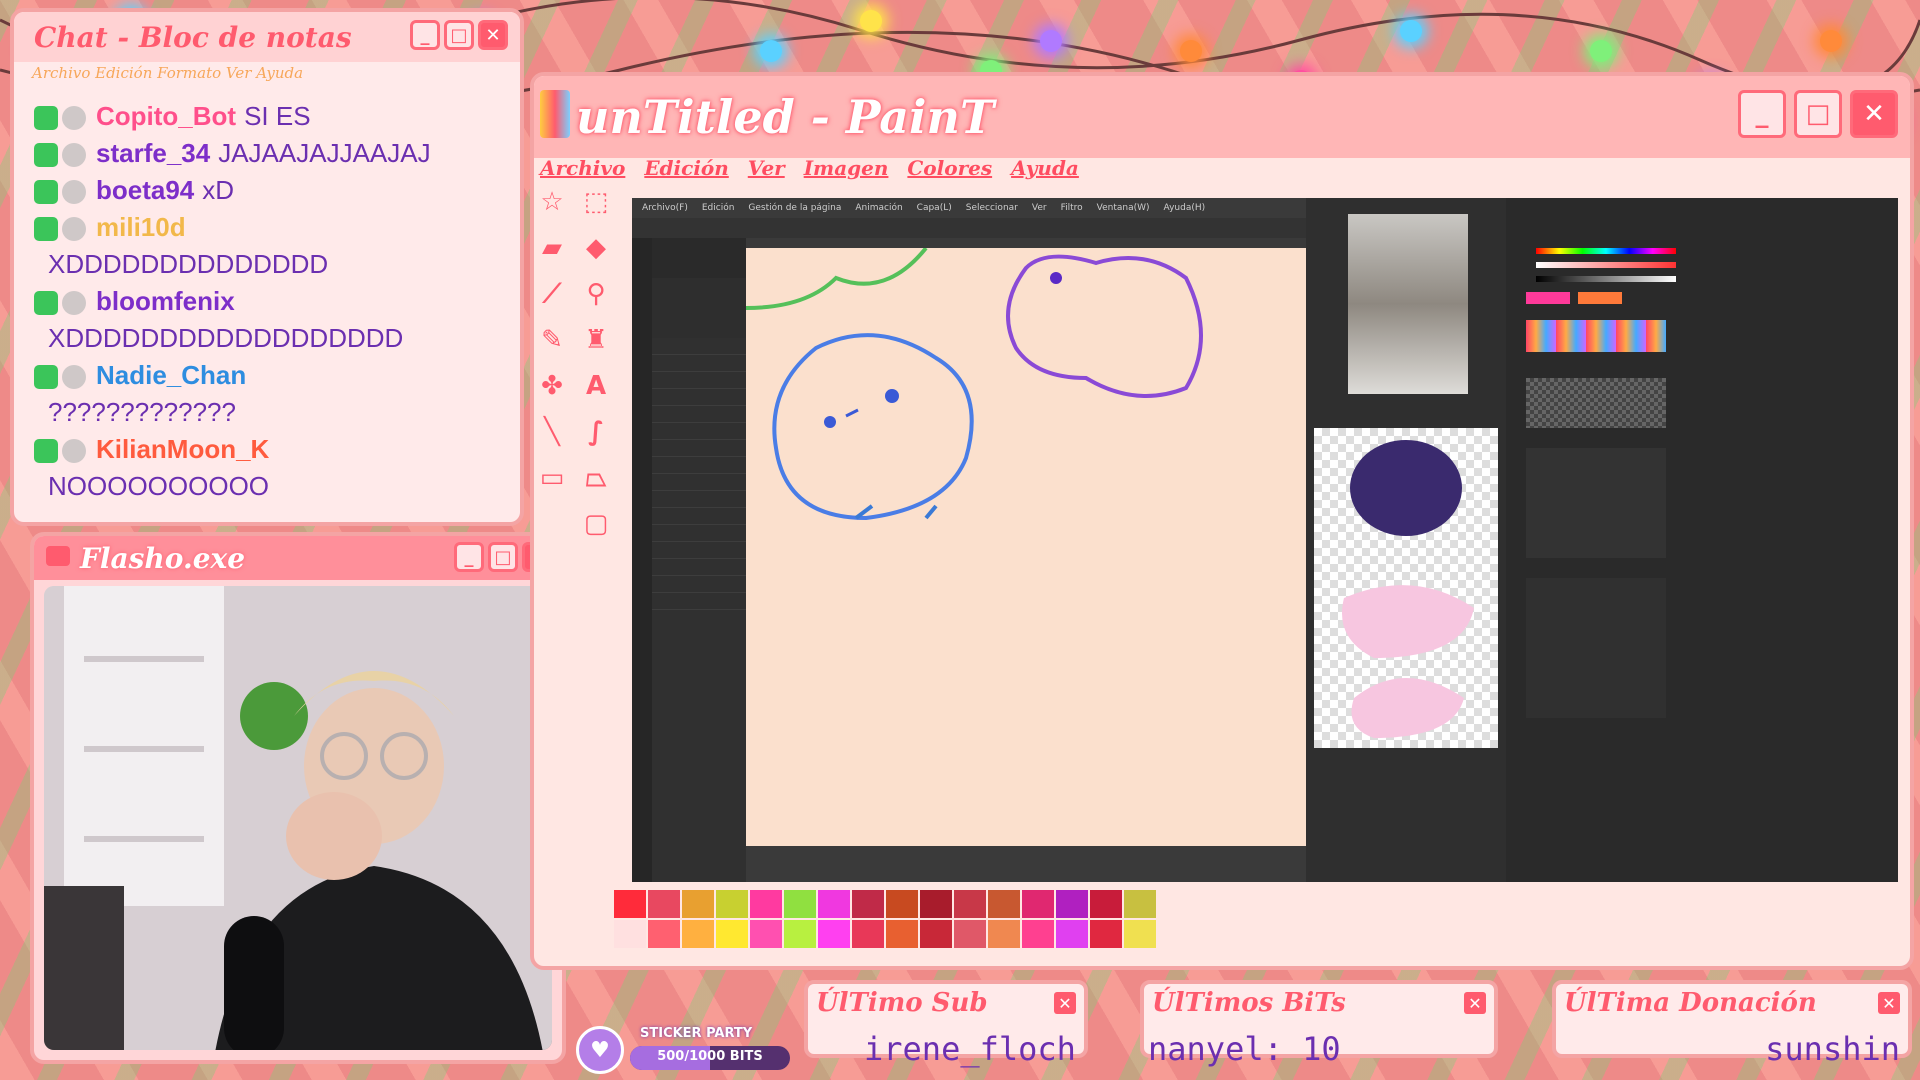 Image resolution: width=1920 pixels, height=1080 pixels. Describe the element at coordinates (166, 116) in the screenshot. I see `chat-username: Copito_Bot` at that location.